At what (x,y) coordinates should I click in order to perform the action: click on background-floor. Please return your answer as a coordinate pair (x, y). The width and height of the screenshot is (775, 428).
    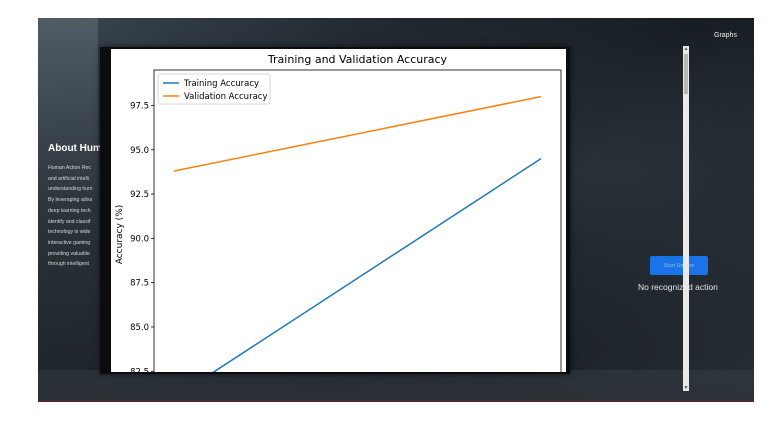
    Looking at the image, I should click on (396, 386).